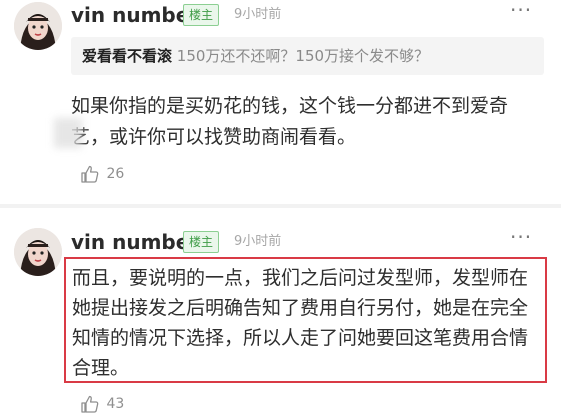  Describe the element at coordinates (303, 56) in the screenshot. I see `quoted-text: 150万还不还啊？150万接个发不够？` at that location.